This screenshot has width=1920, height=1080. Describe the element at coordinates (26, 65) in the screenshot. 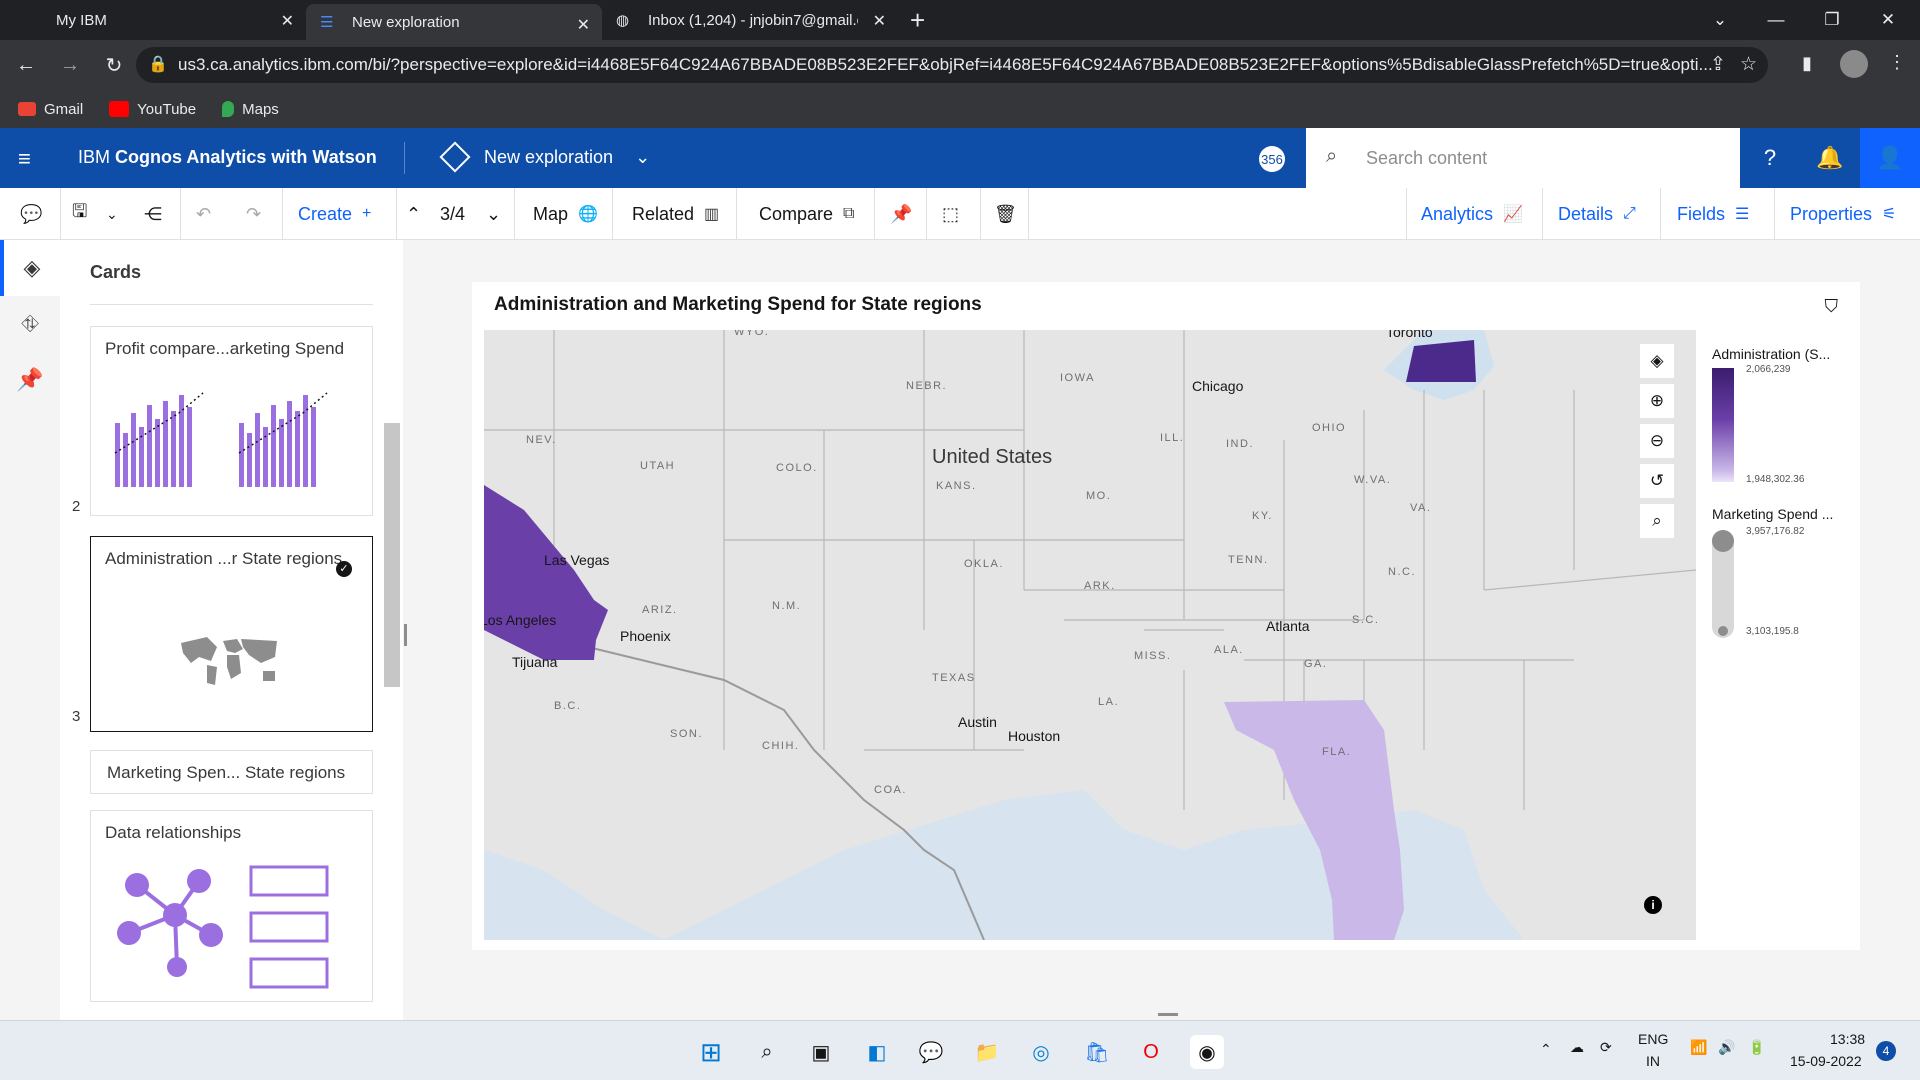

I see `back-icon: ←` at that location.